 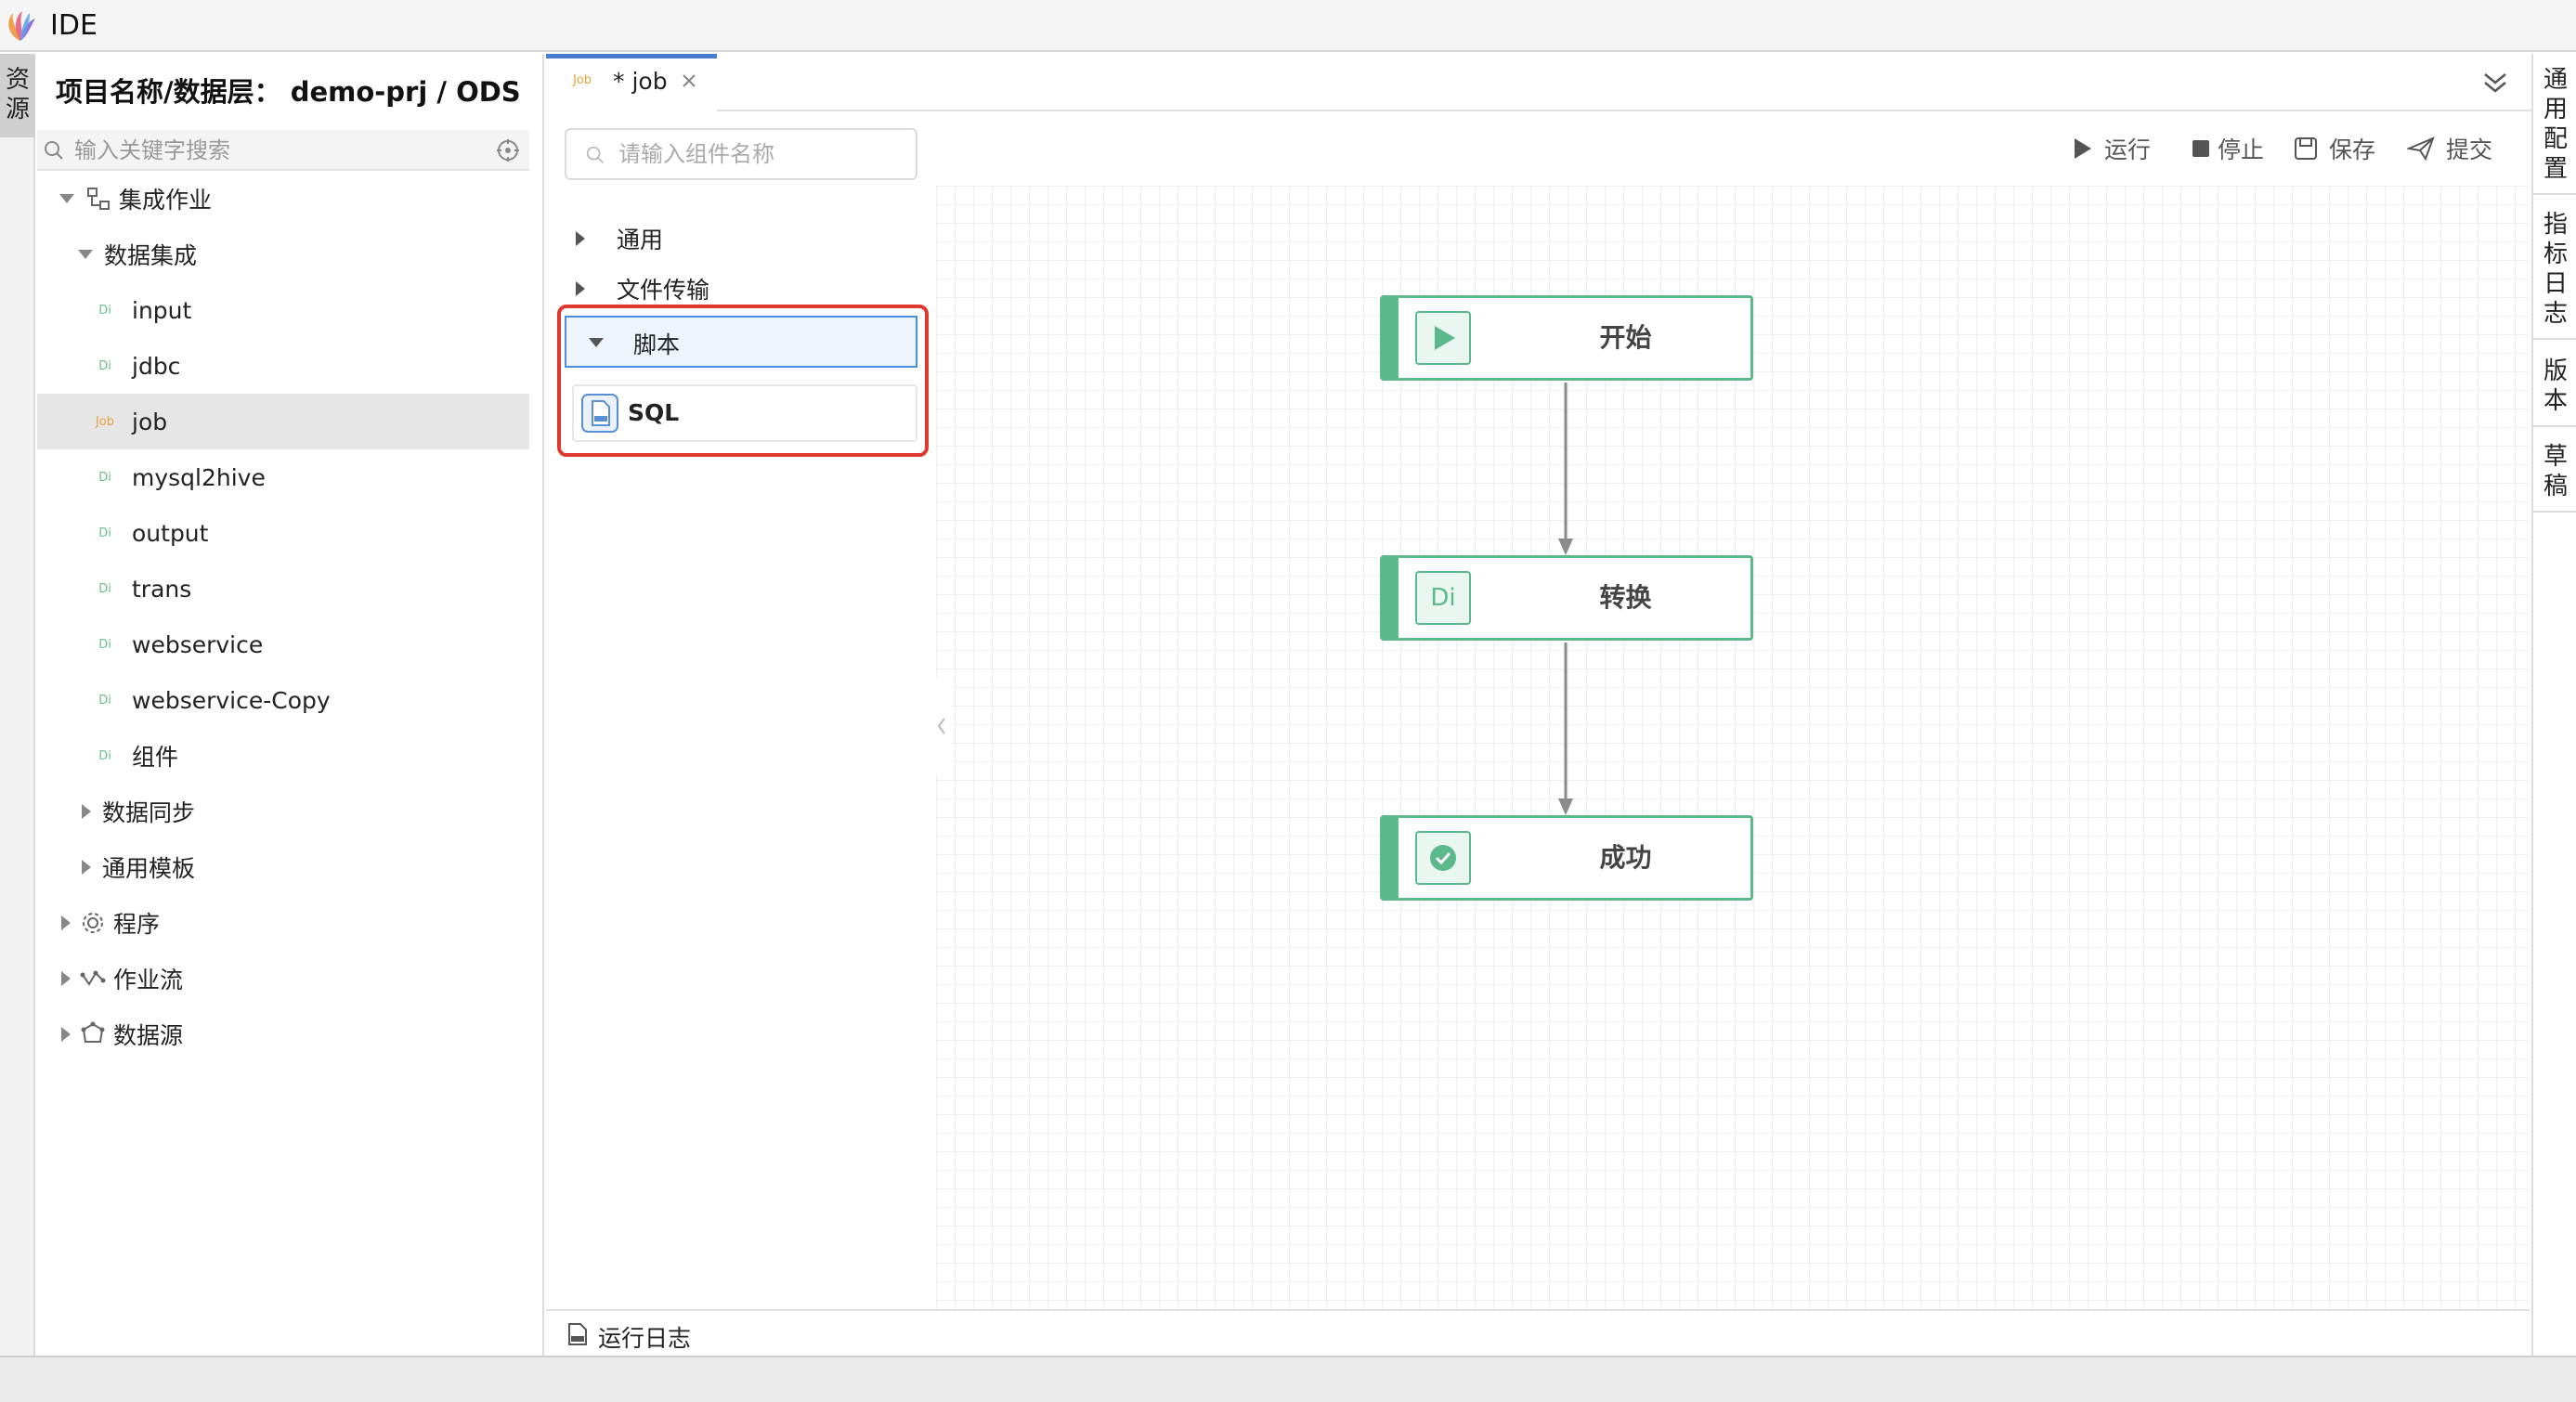 What do you see at coordinates (283, 700) in the screenshot?
I see `tree-file-webservice-copy: Di webservice-Copy` at bounding box center [283, 700].